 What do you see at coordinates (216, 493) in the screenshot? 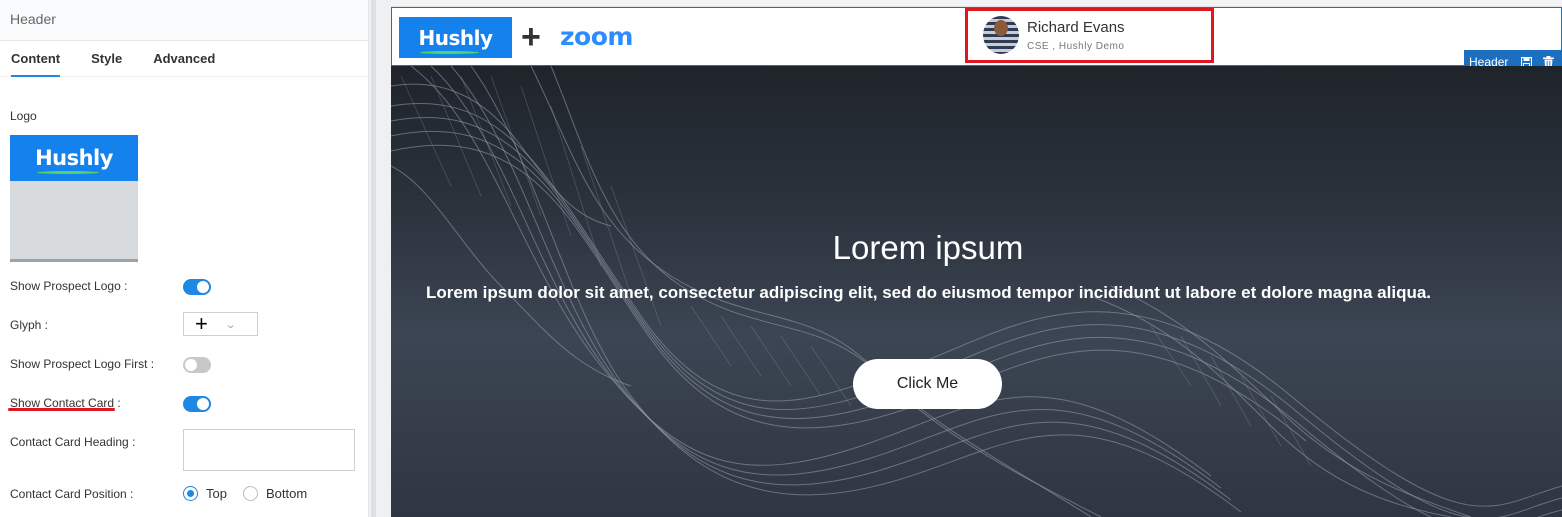
I see `radio-top-label: Top` at bounding box center [216, 493].